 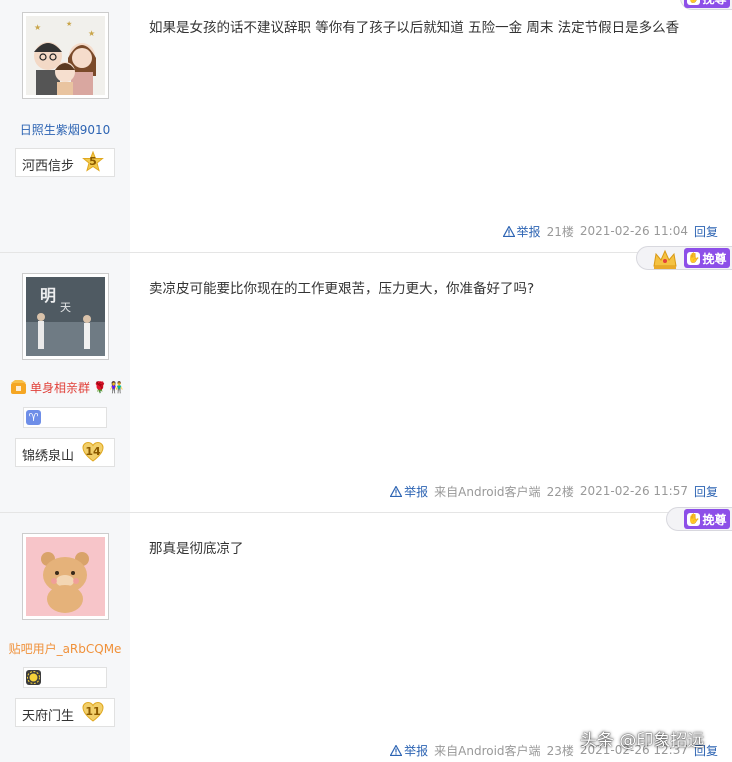 I want to click on post-time: 2021-02-26 11:04, so click(x=633, y=231).